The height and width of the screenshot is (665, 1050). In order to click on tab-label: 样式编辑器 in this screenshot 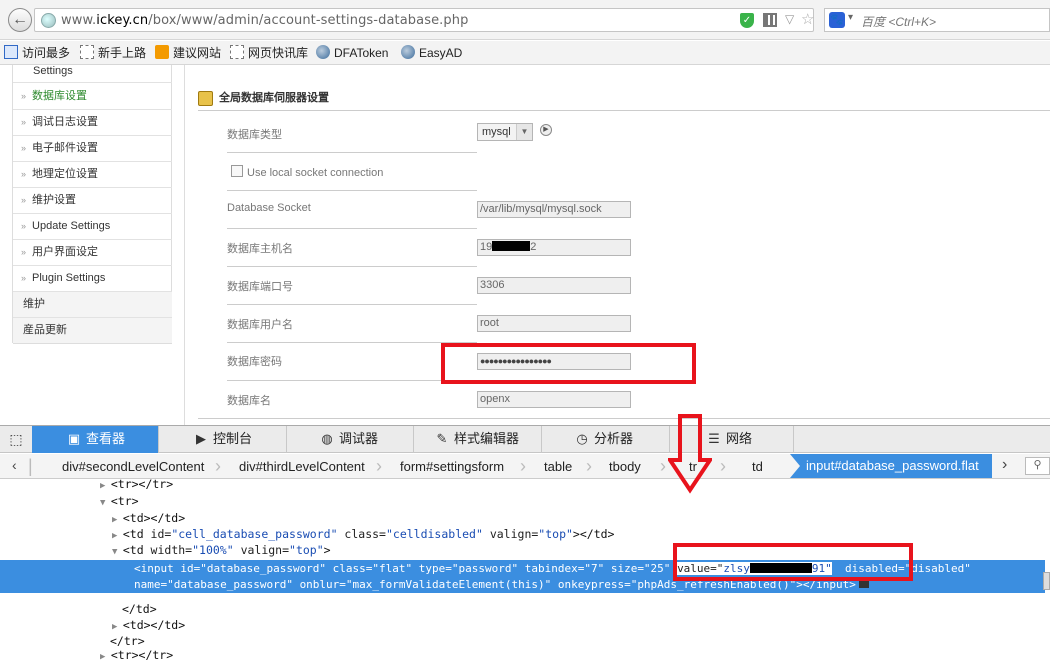, I will do `click(487, 438)`.